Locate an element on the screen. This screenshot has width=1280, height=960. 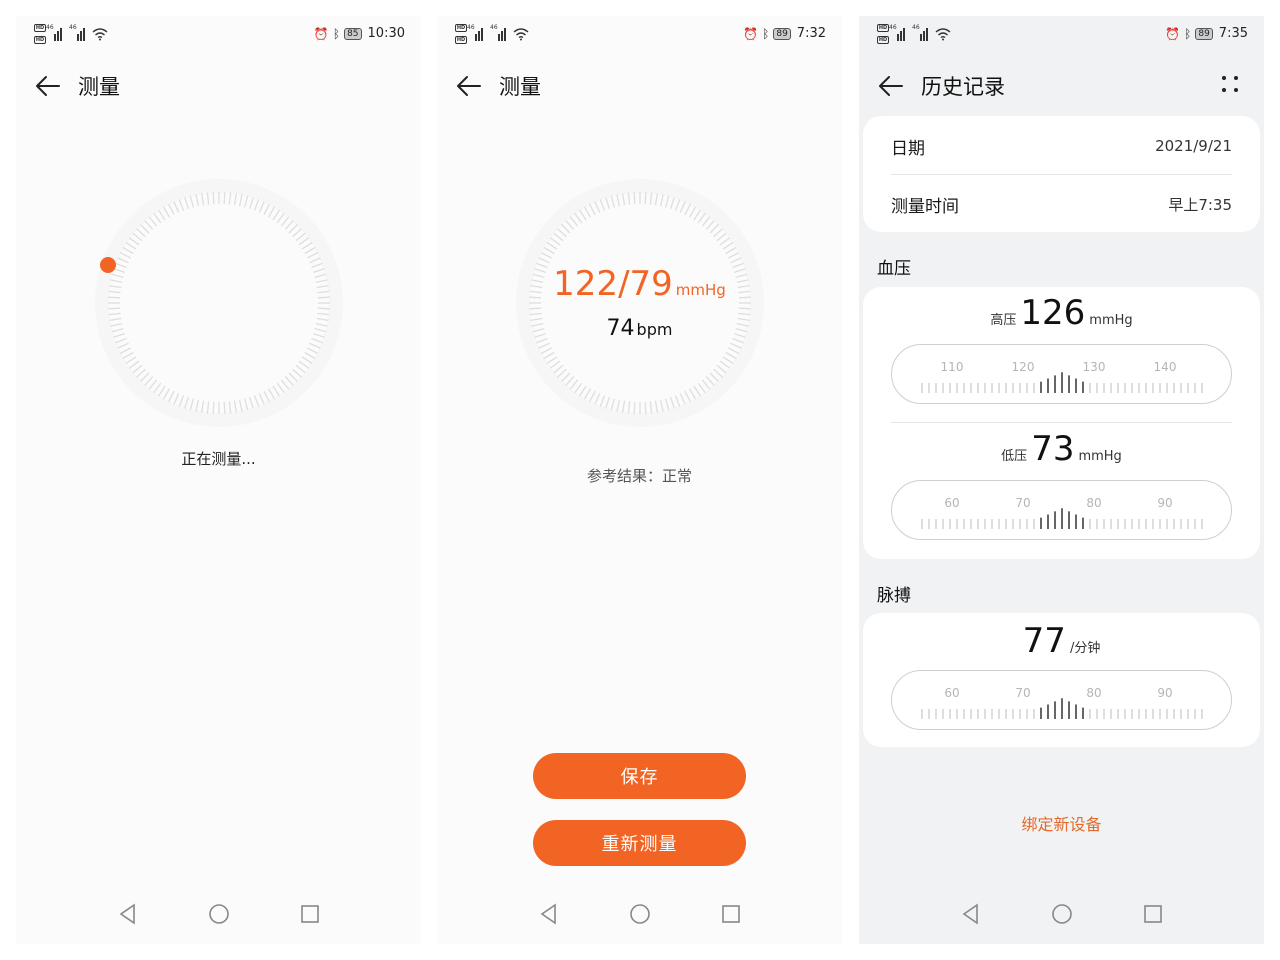
ruler-tick-label: 110 is located at coordinates (952, 367).